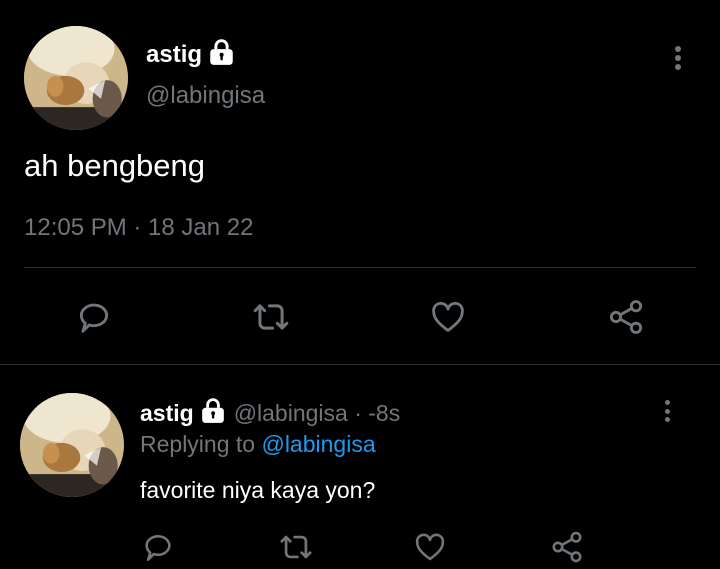  I want to click on divider, so click(360, 267).